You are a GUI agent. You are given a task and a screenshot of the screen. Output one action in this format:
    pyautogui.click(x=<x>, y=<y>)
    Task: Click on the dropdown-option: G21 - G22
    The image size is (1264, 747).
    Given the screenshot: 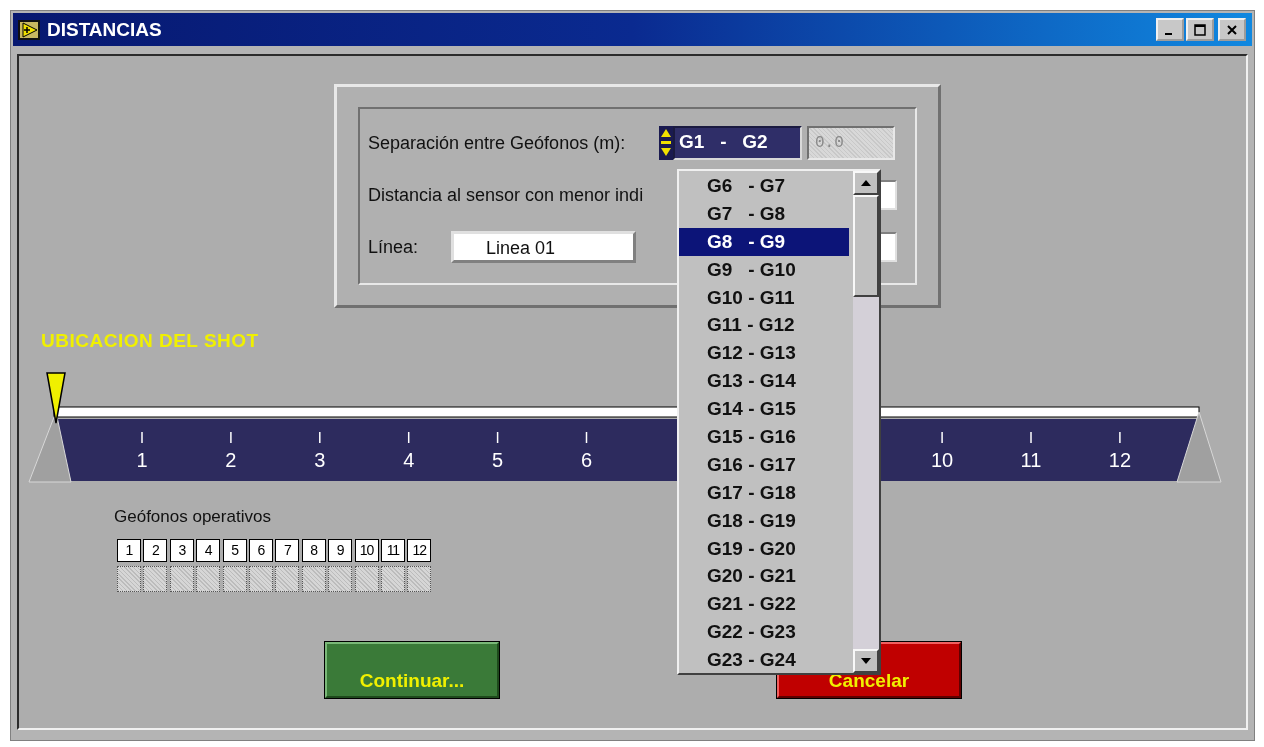 What is the action you would take?
    pyautogui.click(x=764, y=604)
    